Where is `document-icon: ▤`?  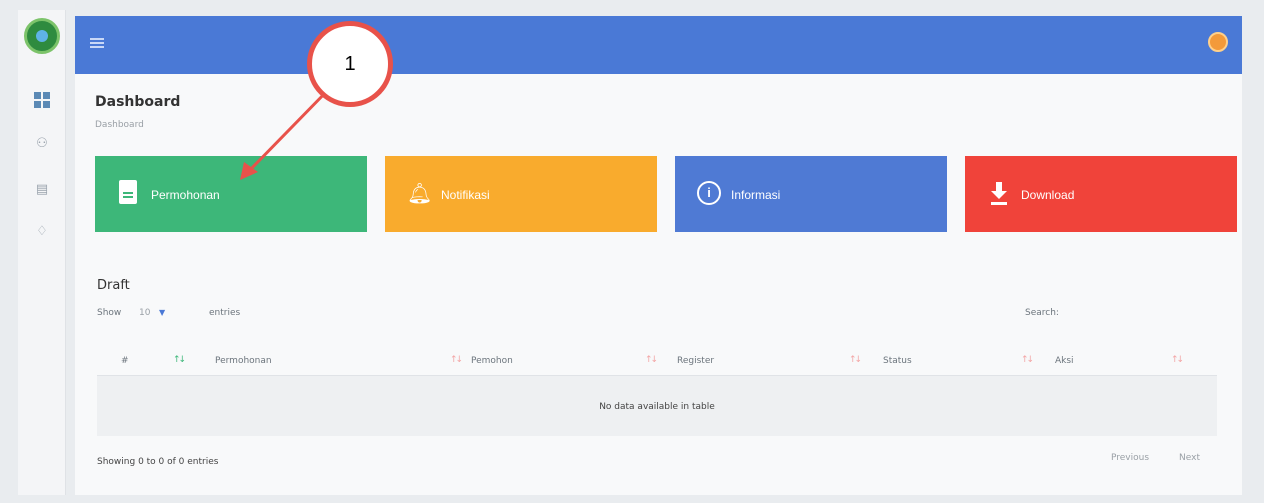
document-icon: ▤ is located at coordinates (42, 190).